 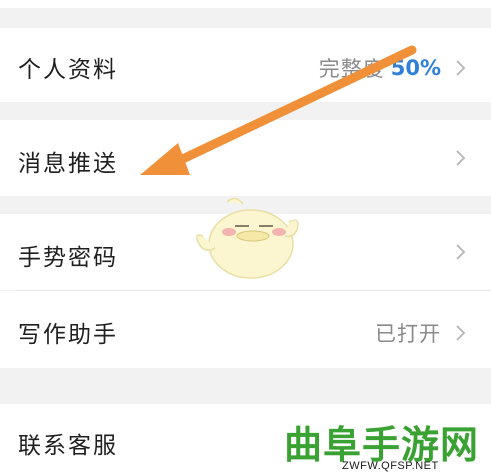 I want to click on row-chevron-push, so click(x=456, y=158).